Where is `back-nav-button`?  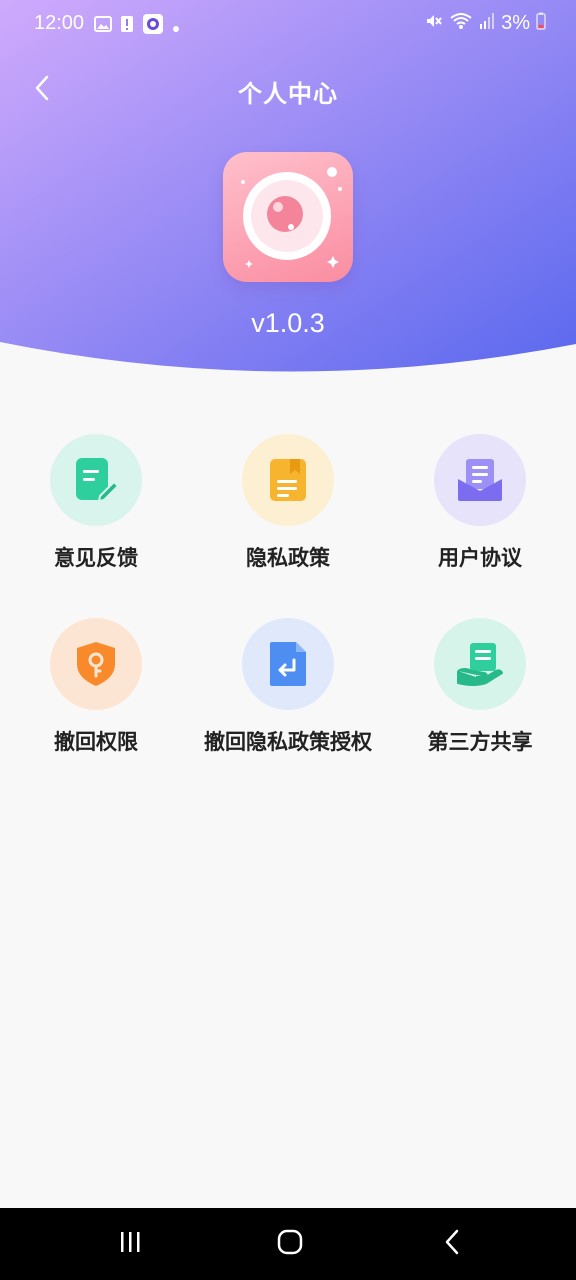
back-nav-button is located at coordinates (452, 1244).